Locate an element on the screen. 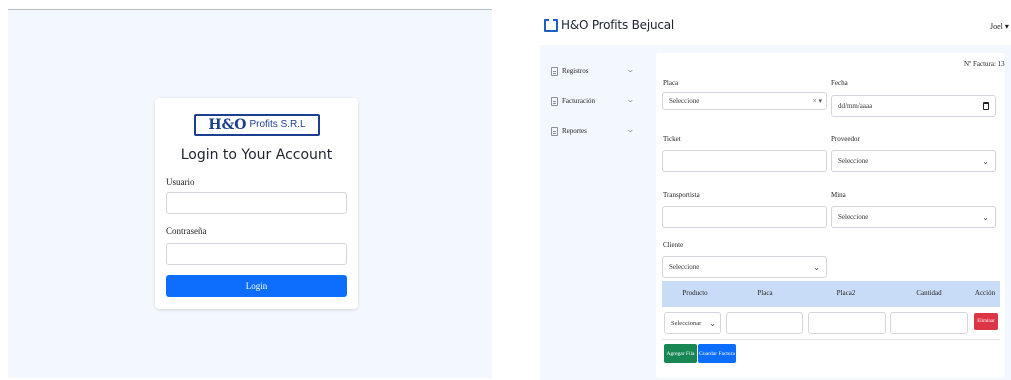 This screenshot has width=1011, height=380. logo-sub-text: Profits S.R.L is located at coordinates (277, 124).